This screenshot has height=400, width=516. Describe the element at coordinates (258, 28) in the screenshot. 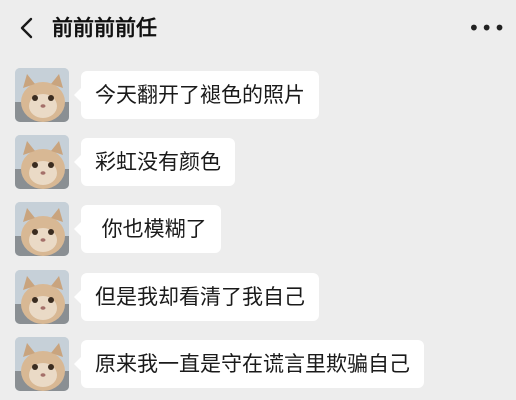

I see `chat-header: 前前前前任 •••` at that location.